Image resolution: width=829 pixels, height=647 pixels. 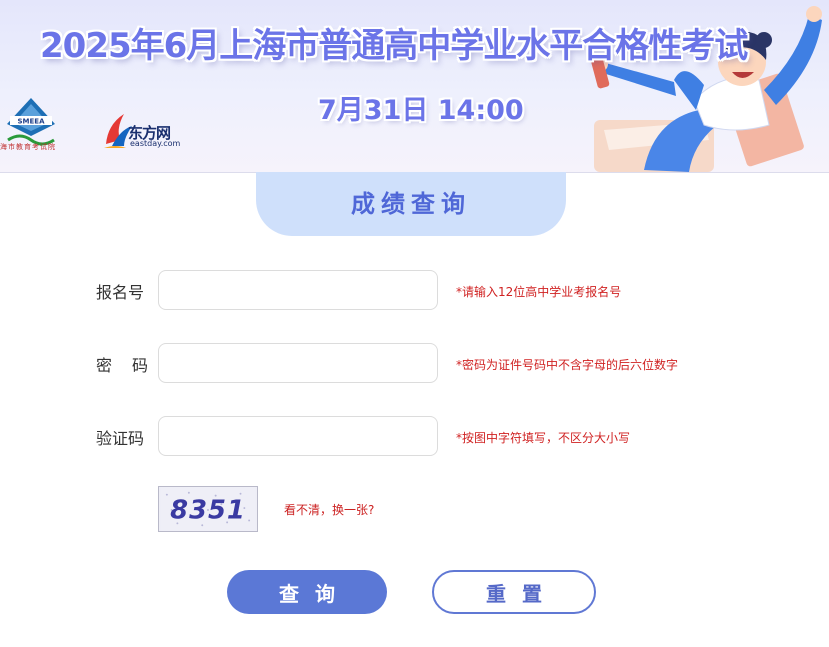 I want to click on eastday-url: eastday.com, so click(x=155, y=143).